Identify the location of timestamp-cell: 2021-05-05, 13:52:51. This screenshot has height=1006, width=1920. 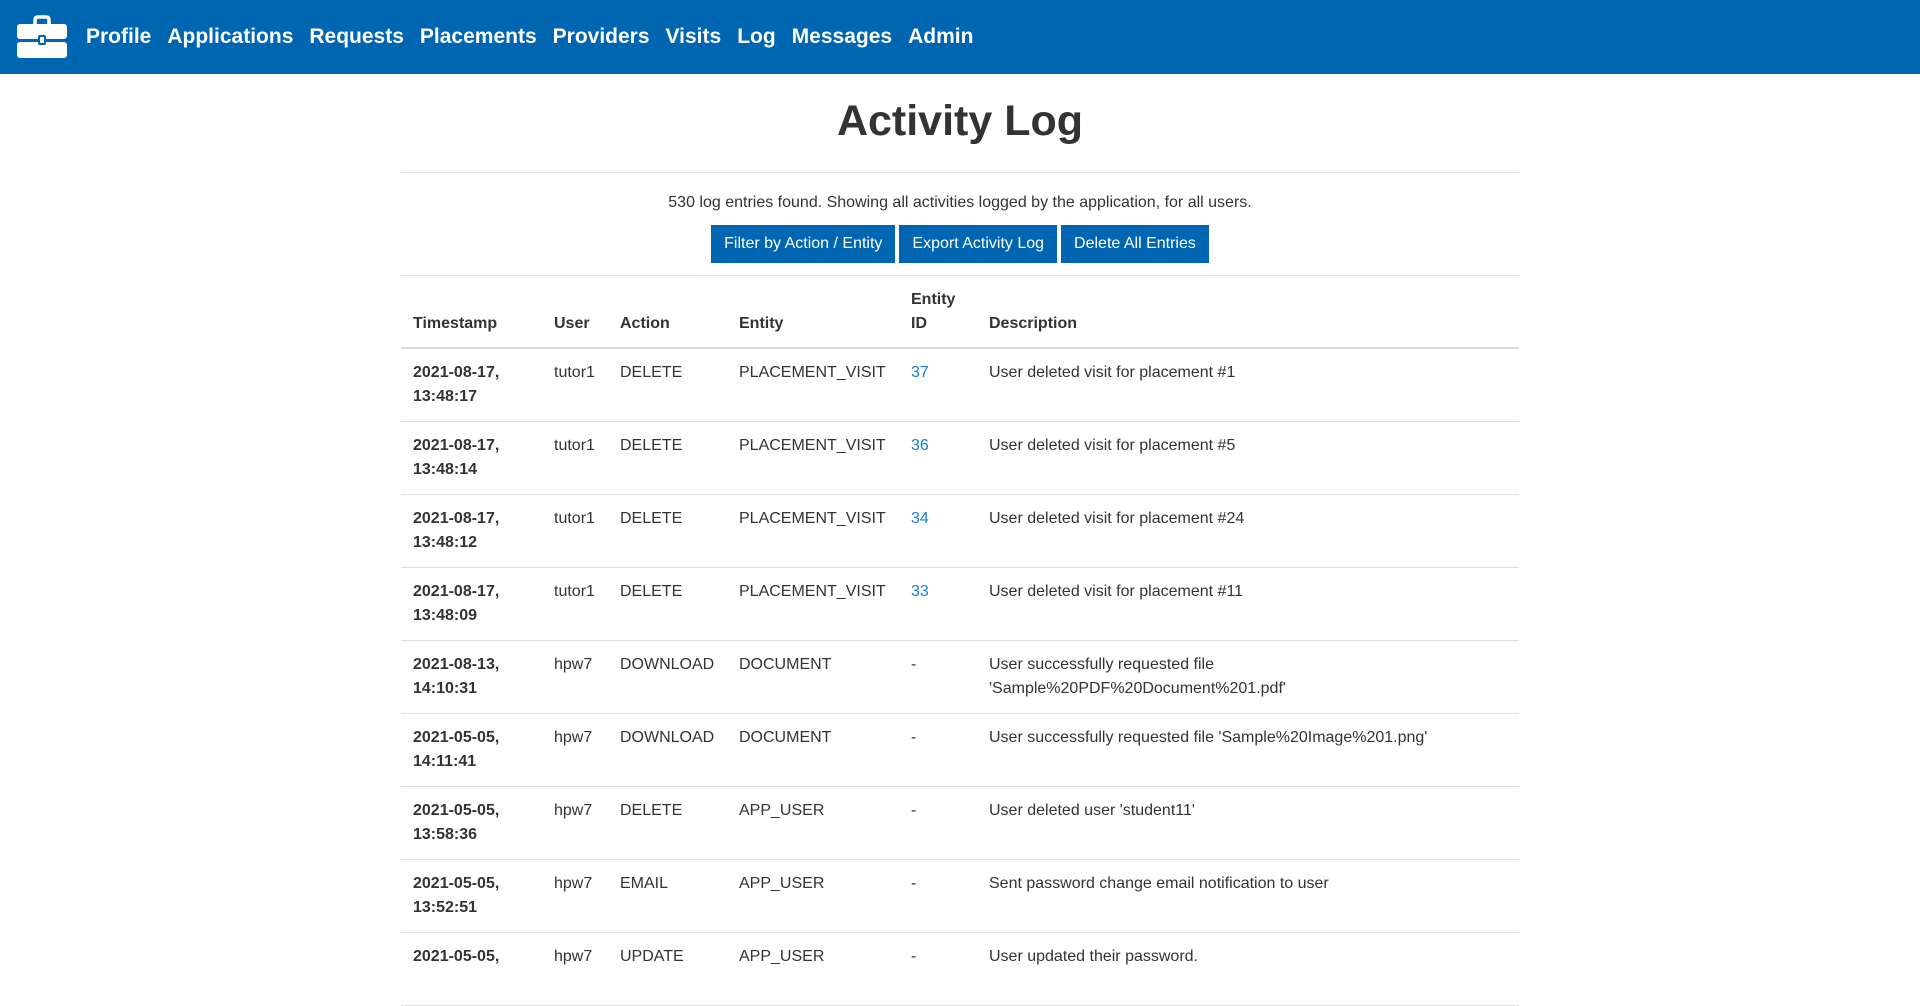
(471, 896).